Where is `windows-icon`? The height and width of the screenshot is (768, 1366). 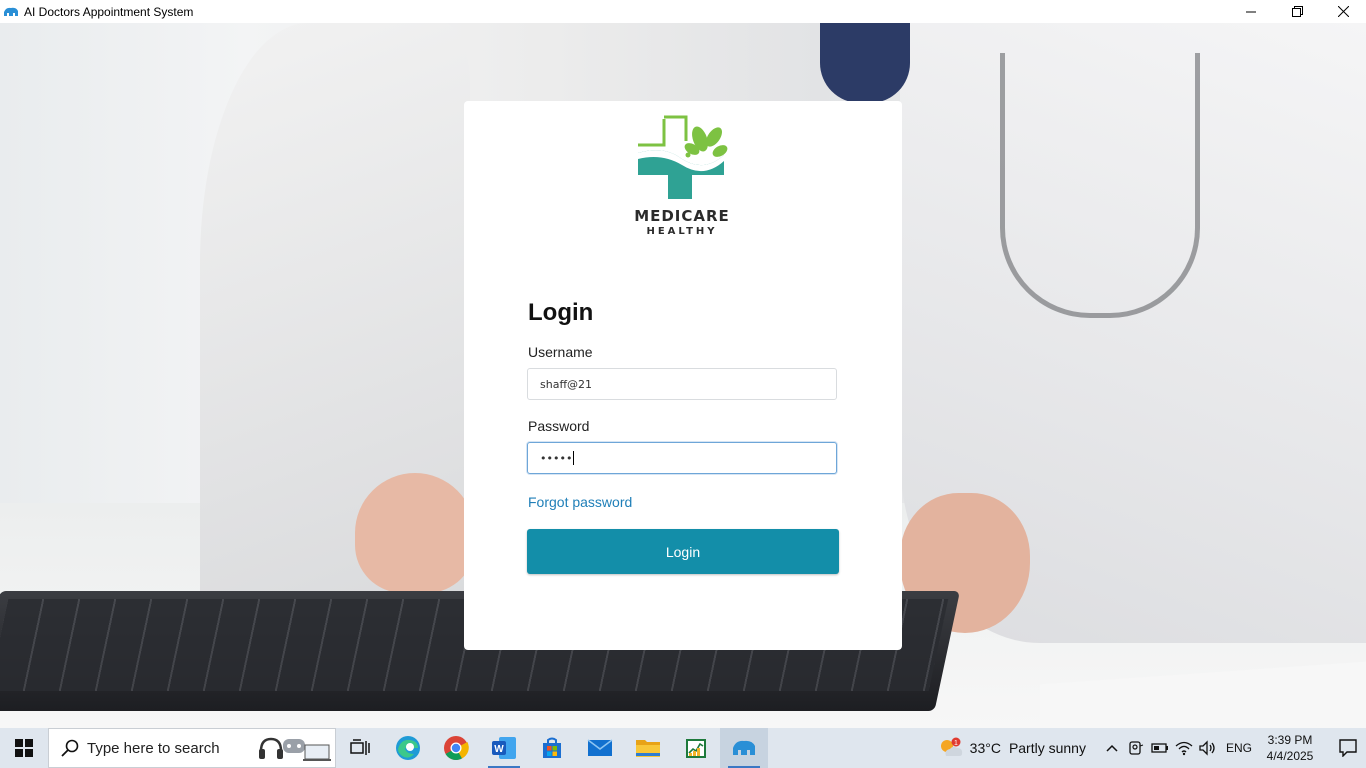
windows-icon is located at coordinates (24, 748).